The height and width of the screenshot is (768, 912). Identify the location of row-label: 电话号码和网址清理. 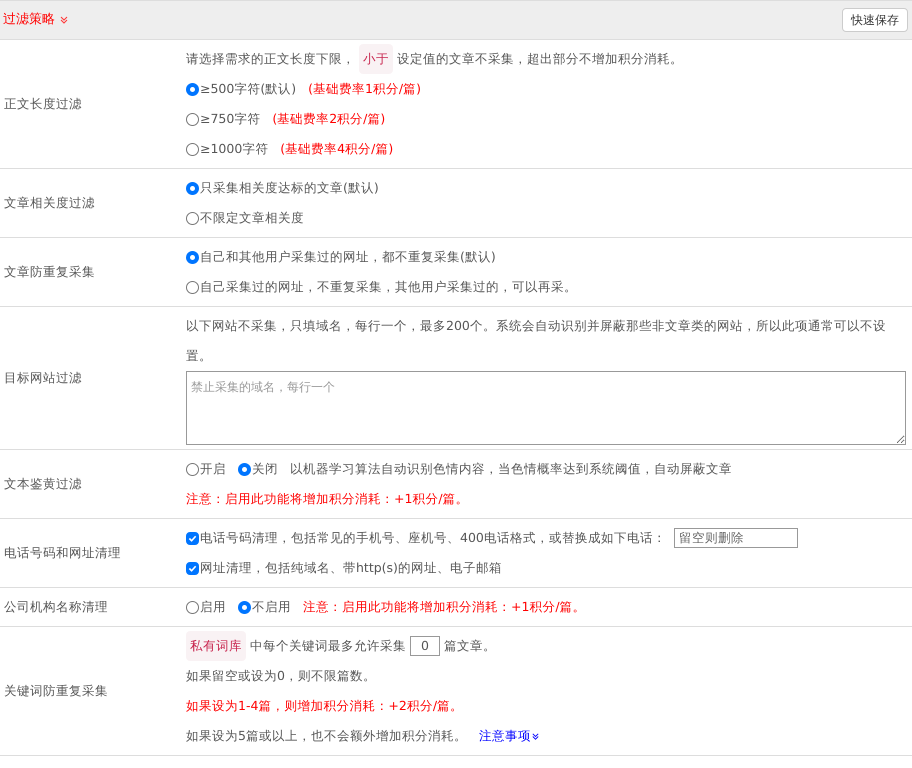
(62, 553).